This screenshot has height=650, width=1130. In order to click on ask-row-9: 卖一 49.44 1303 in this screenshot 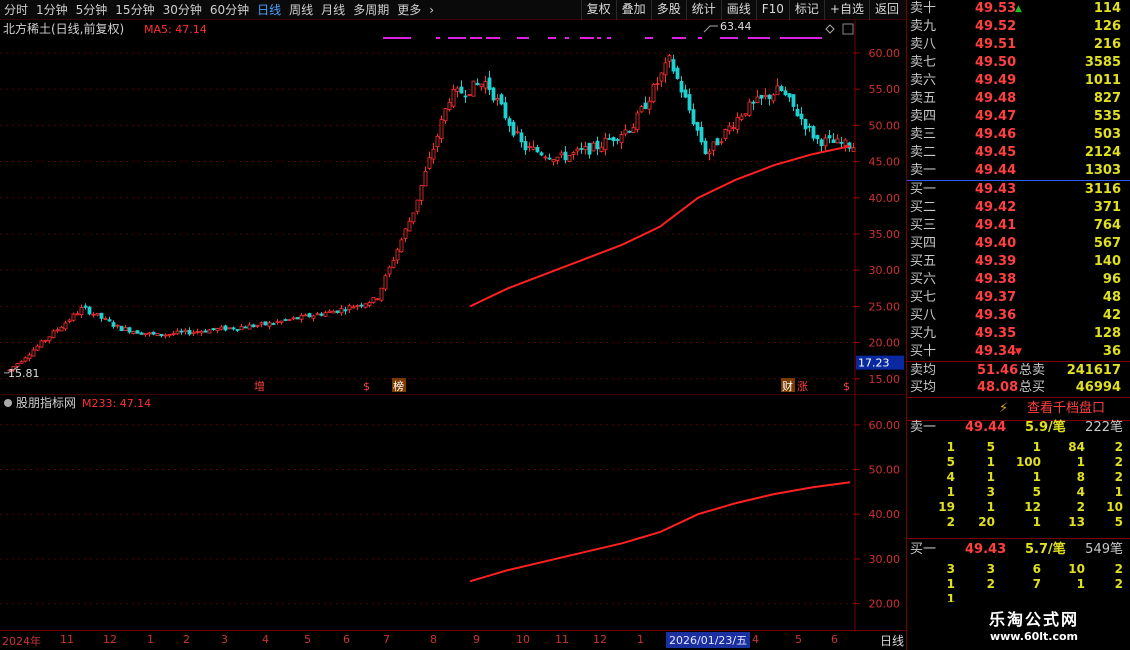, I will do `click(1018, 171)`.